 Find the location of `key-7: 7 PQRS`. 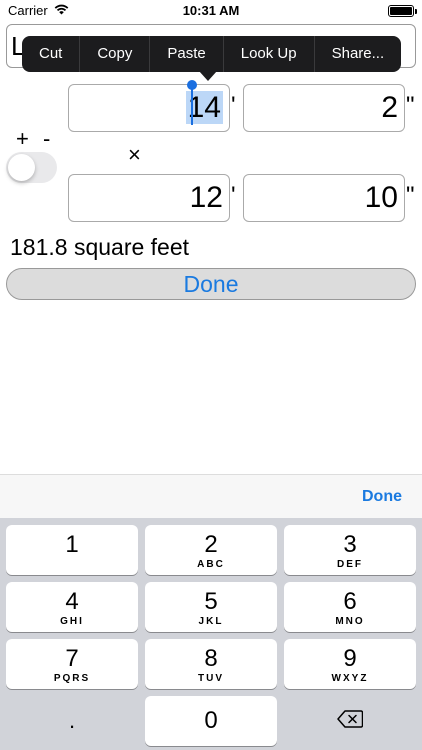

key-7: 7 PQRS is located at coordinates (72, 664).